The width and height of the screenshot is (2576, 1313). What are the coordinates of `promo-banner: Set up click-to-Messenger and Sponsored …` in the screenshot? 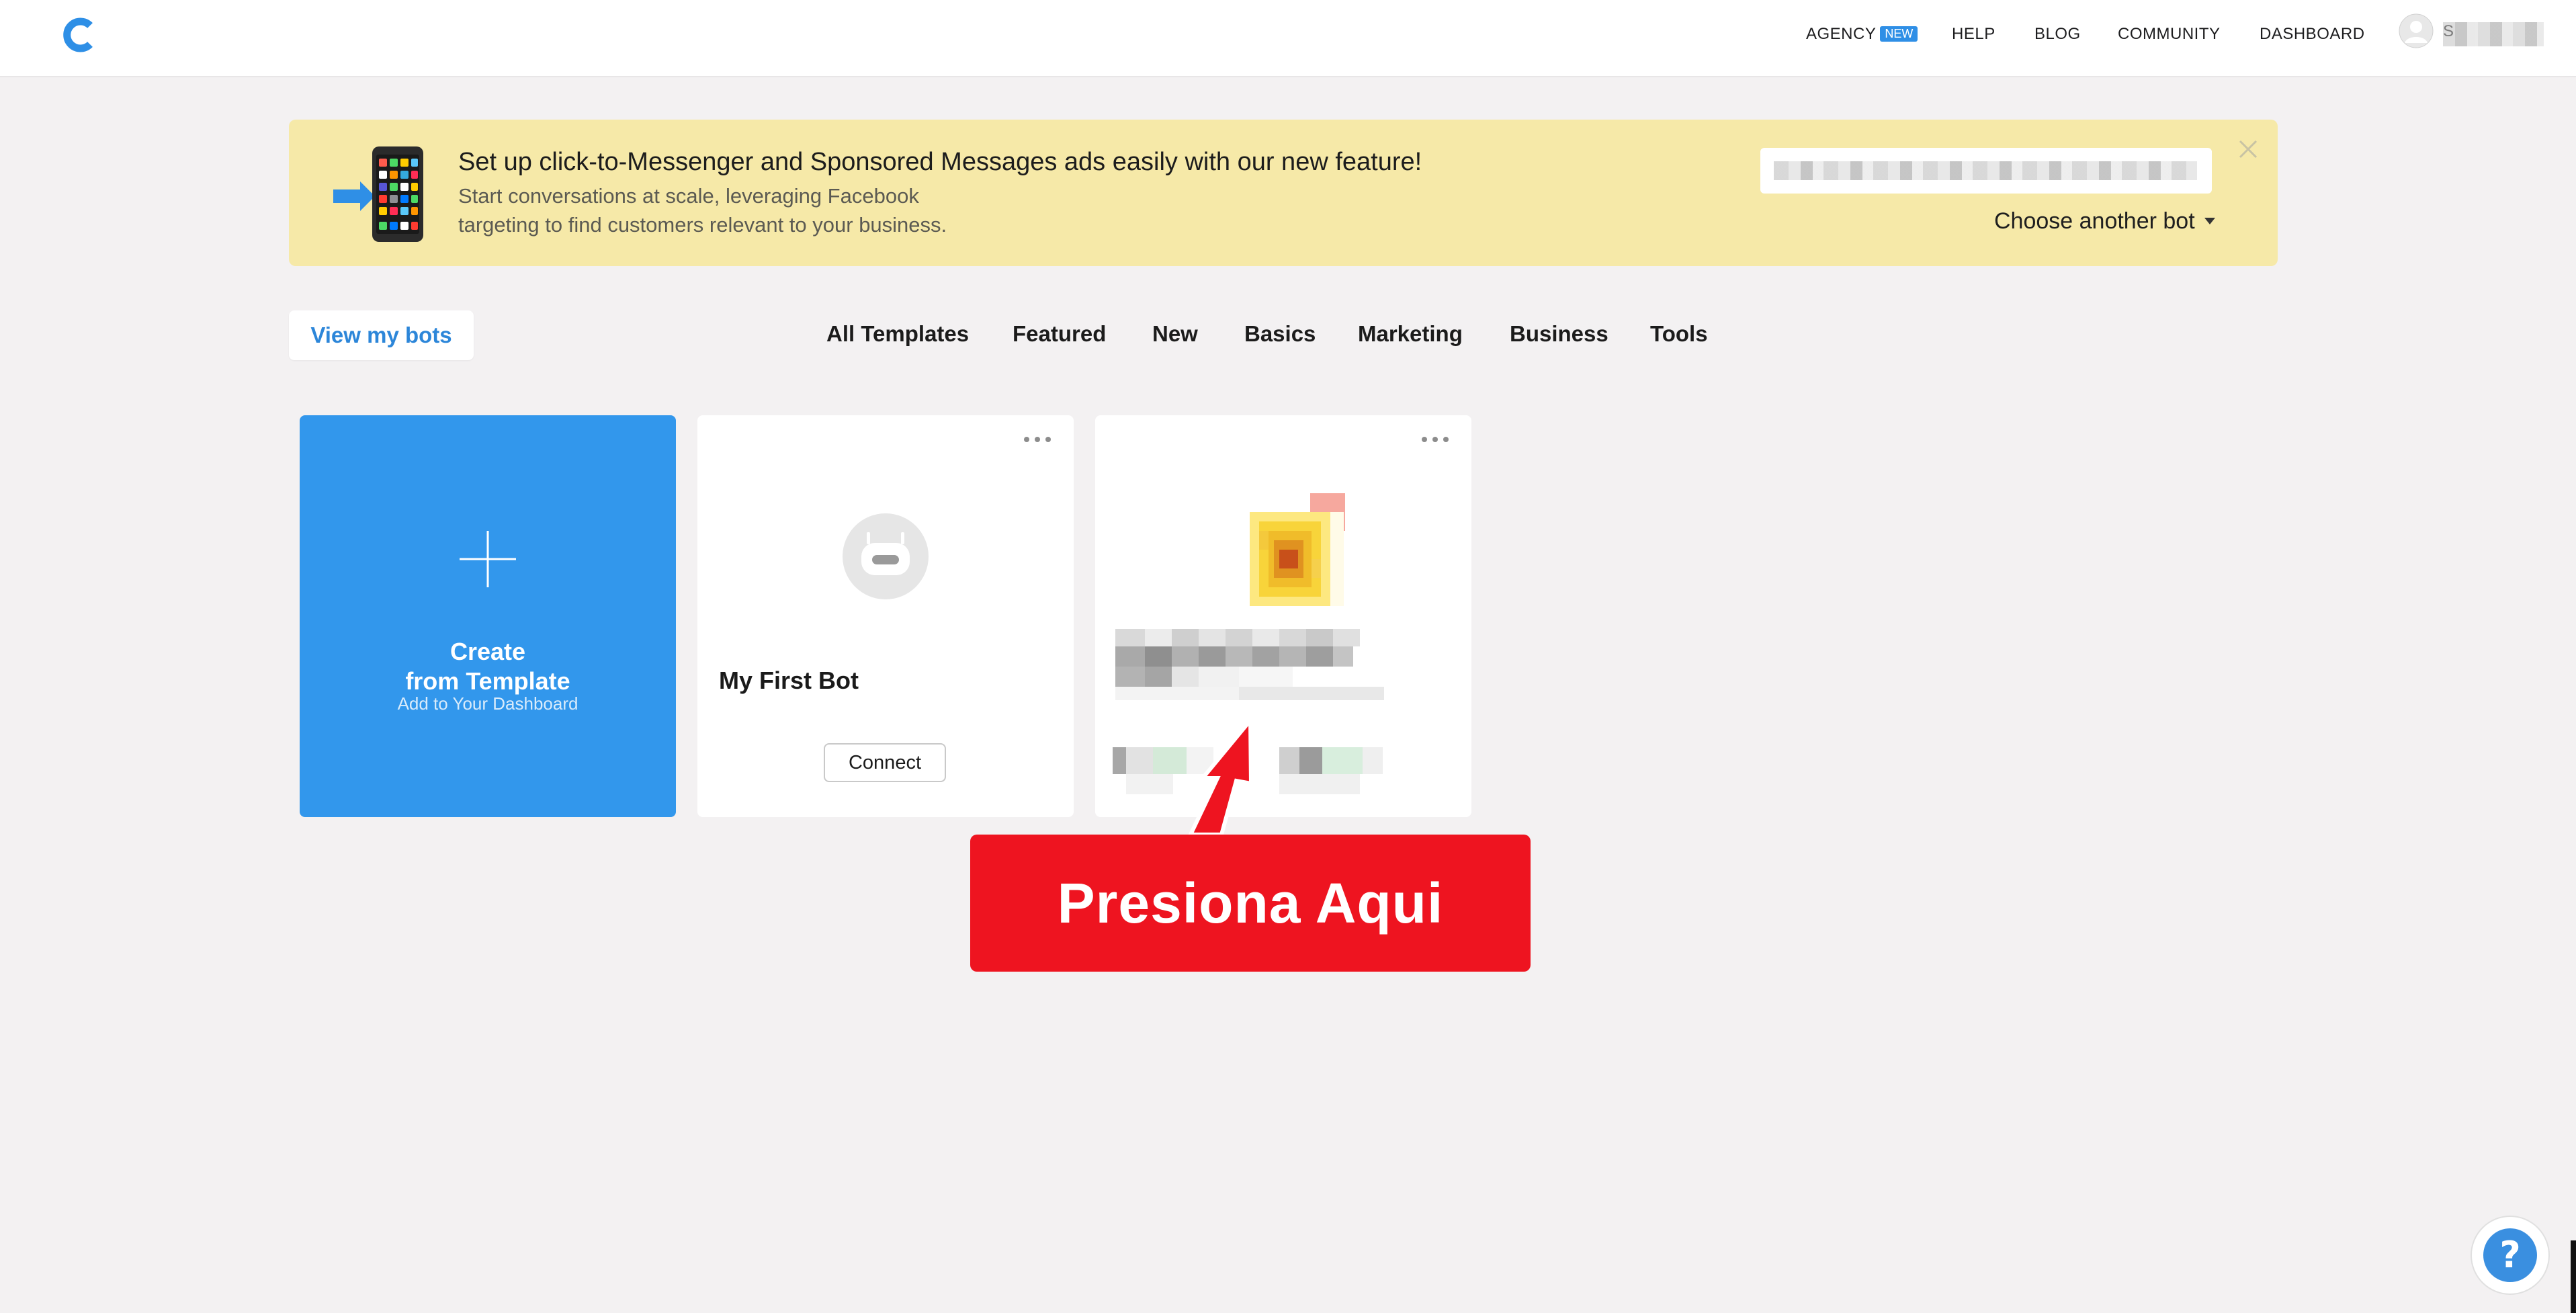 It's located at (1283, 193).